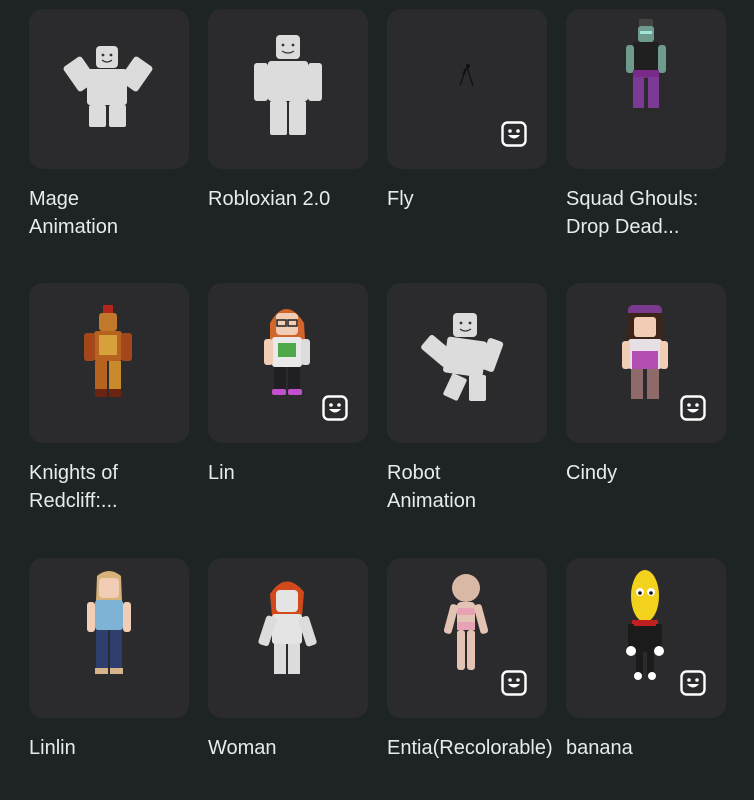 Image resolution: width=754 pixels, height=800 pixels. Describe the element at coordinates (108, 351) in the screenshot. I see `knight-avatar-image` at that location.